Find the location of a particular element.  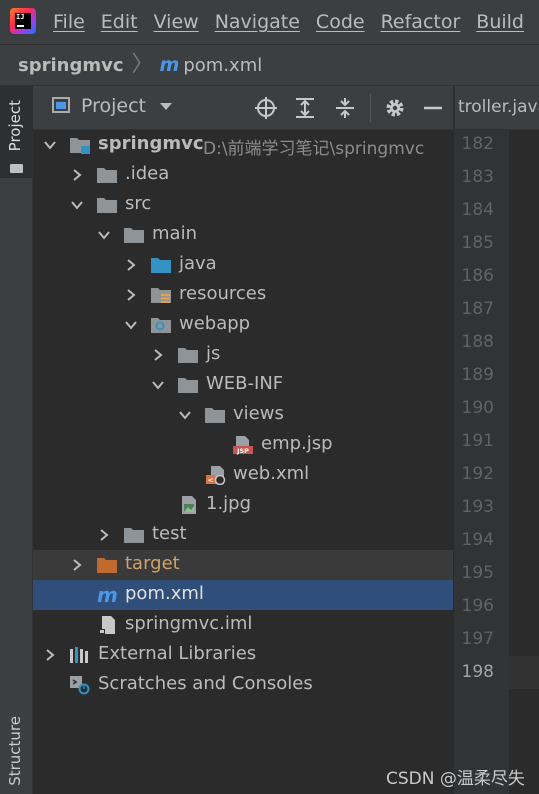

project-view-selector: Project is located at coordinates (113, 106).